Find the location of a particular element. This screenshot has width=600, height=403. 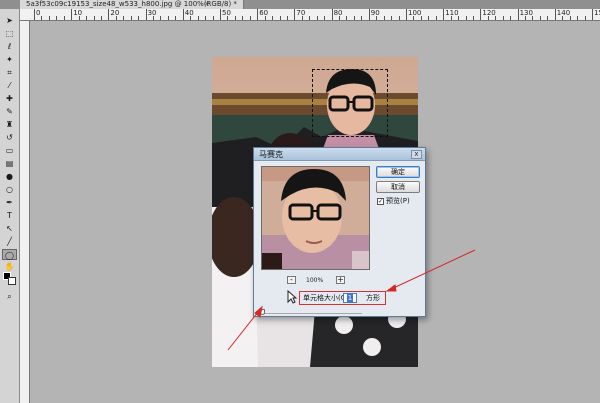

type-icon: T is located at coordinates (9, 215).